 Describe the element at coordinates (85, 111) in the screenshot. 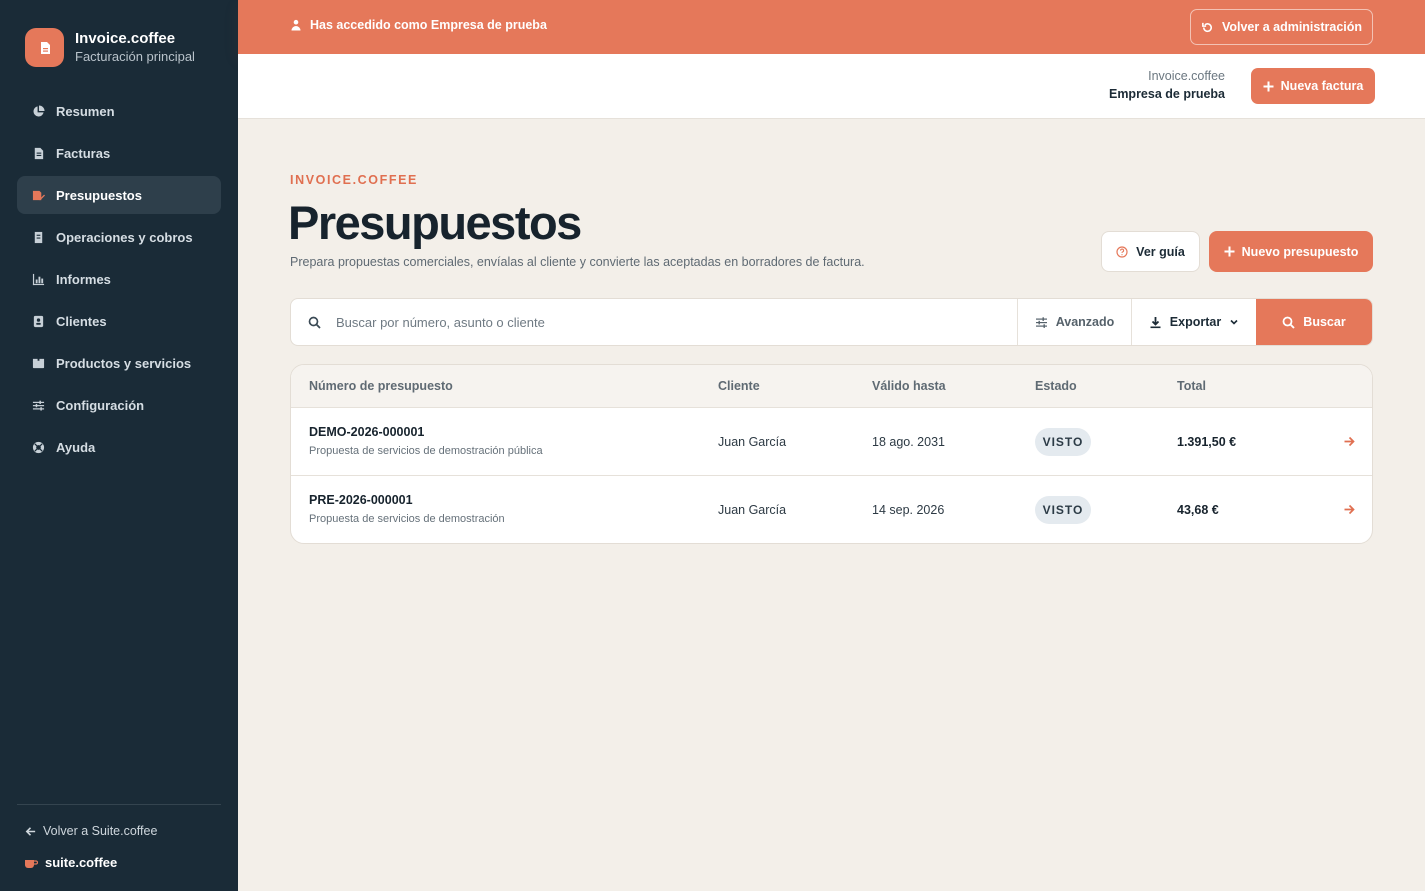

I see `sidebar-item-label: Resumen` at that location.